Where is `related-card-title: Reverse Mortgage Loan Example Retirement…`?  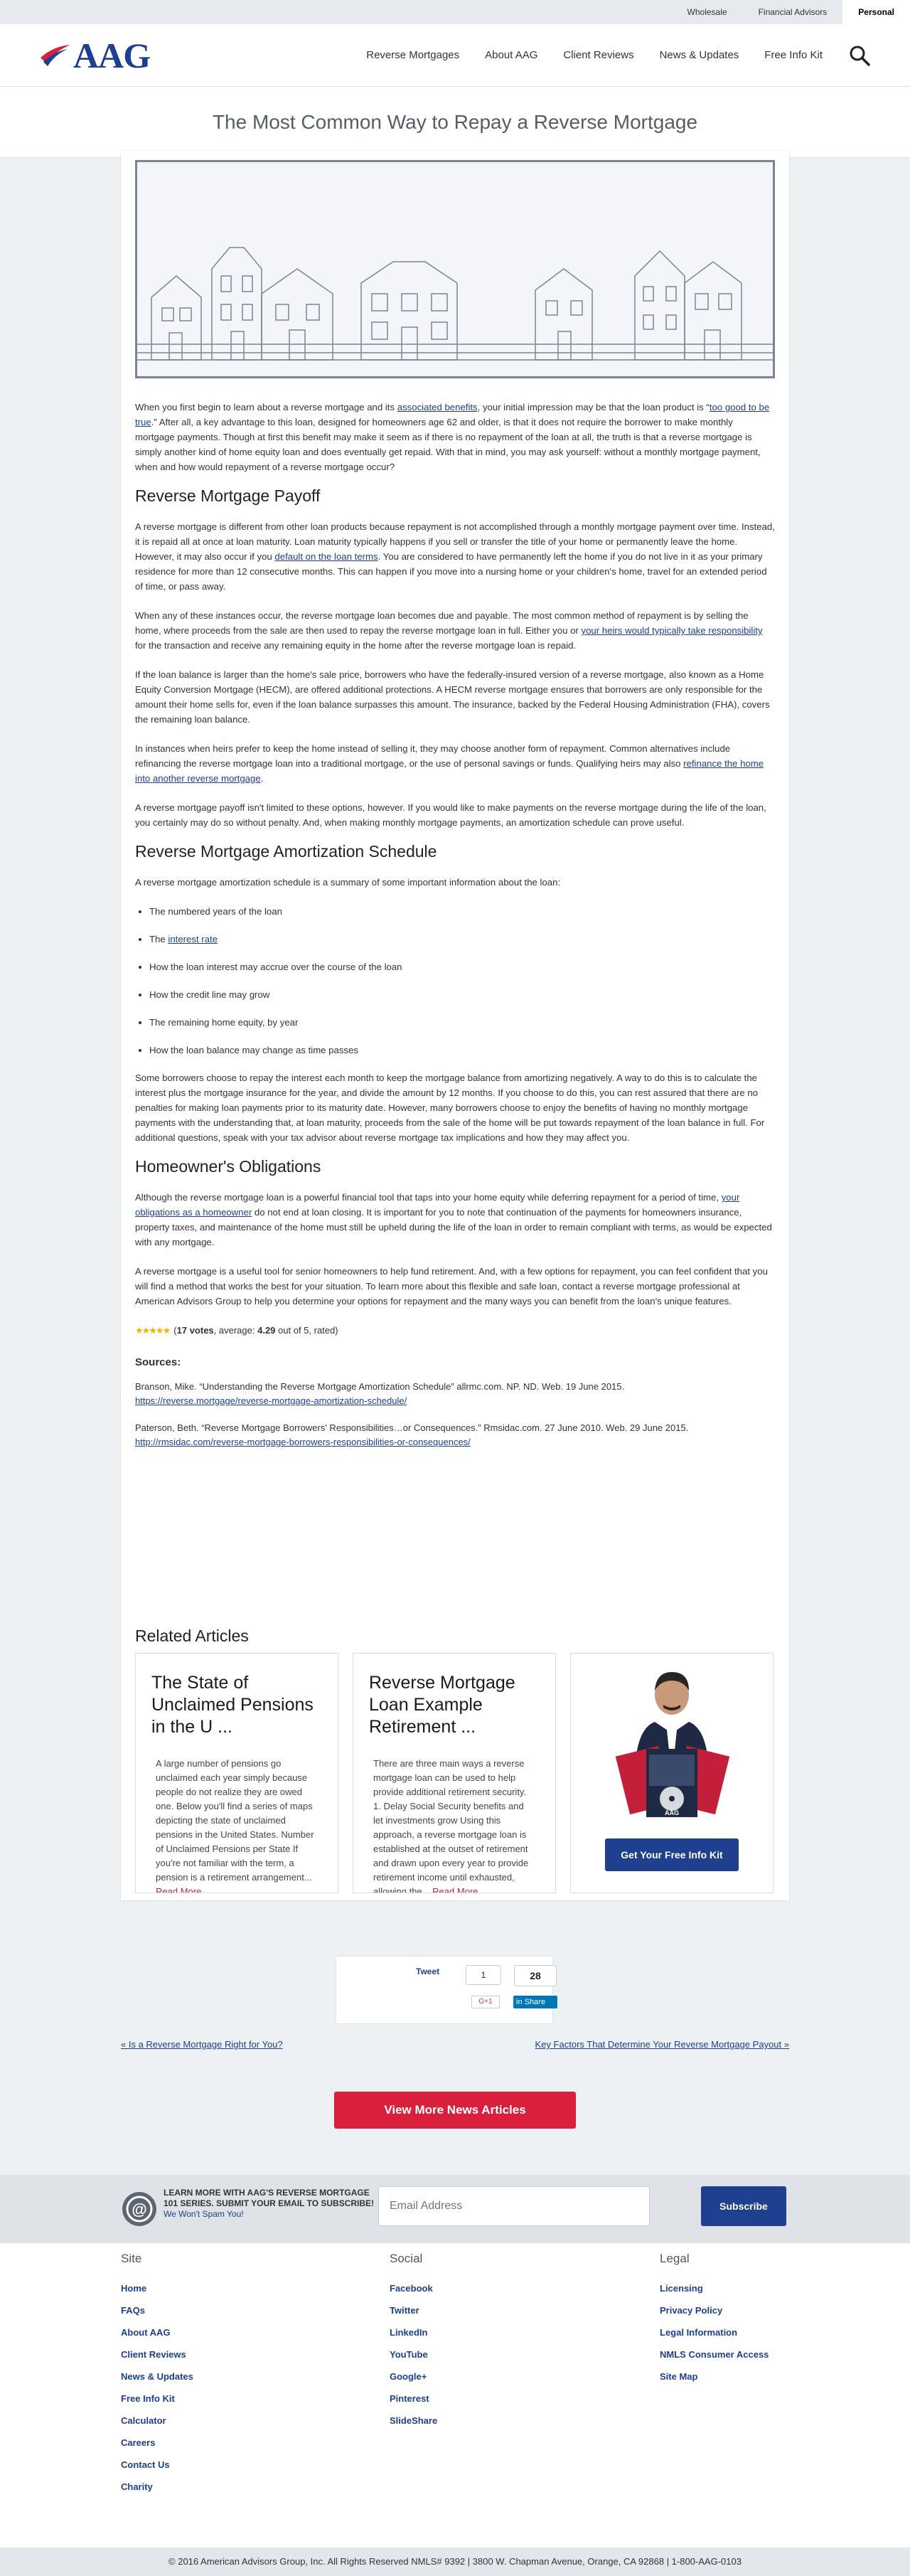 related-card-title: Reverse Mortgage Loan Example Retirement… is located at coordinates (454, 1705).